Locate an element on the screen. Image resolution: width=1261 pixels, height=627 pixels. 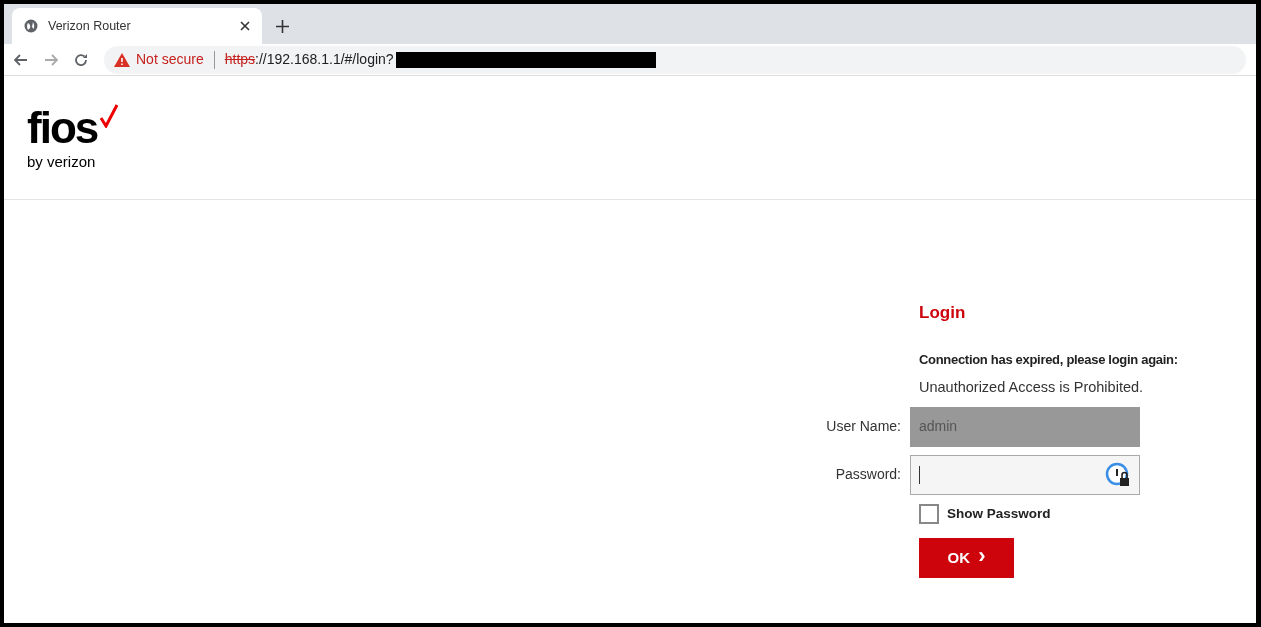
checkbox-label: Show Password is located at coordinates (999, 513).